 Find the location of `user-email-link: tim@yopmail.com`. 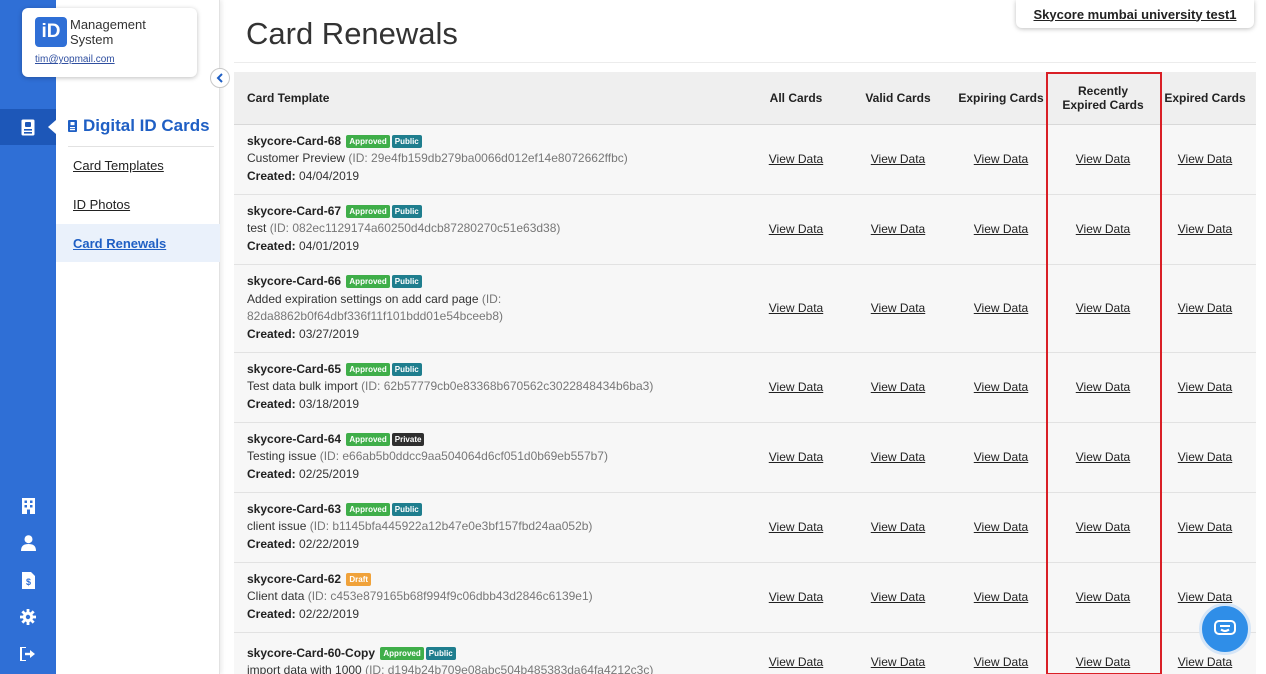

user-email-link: tim@yopmail.com is located at coordinates (75, 59).